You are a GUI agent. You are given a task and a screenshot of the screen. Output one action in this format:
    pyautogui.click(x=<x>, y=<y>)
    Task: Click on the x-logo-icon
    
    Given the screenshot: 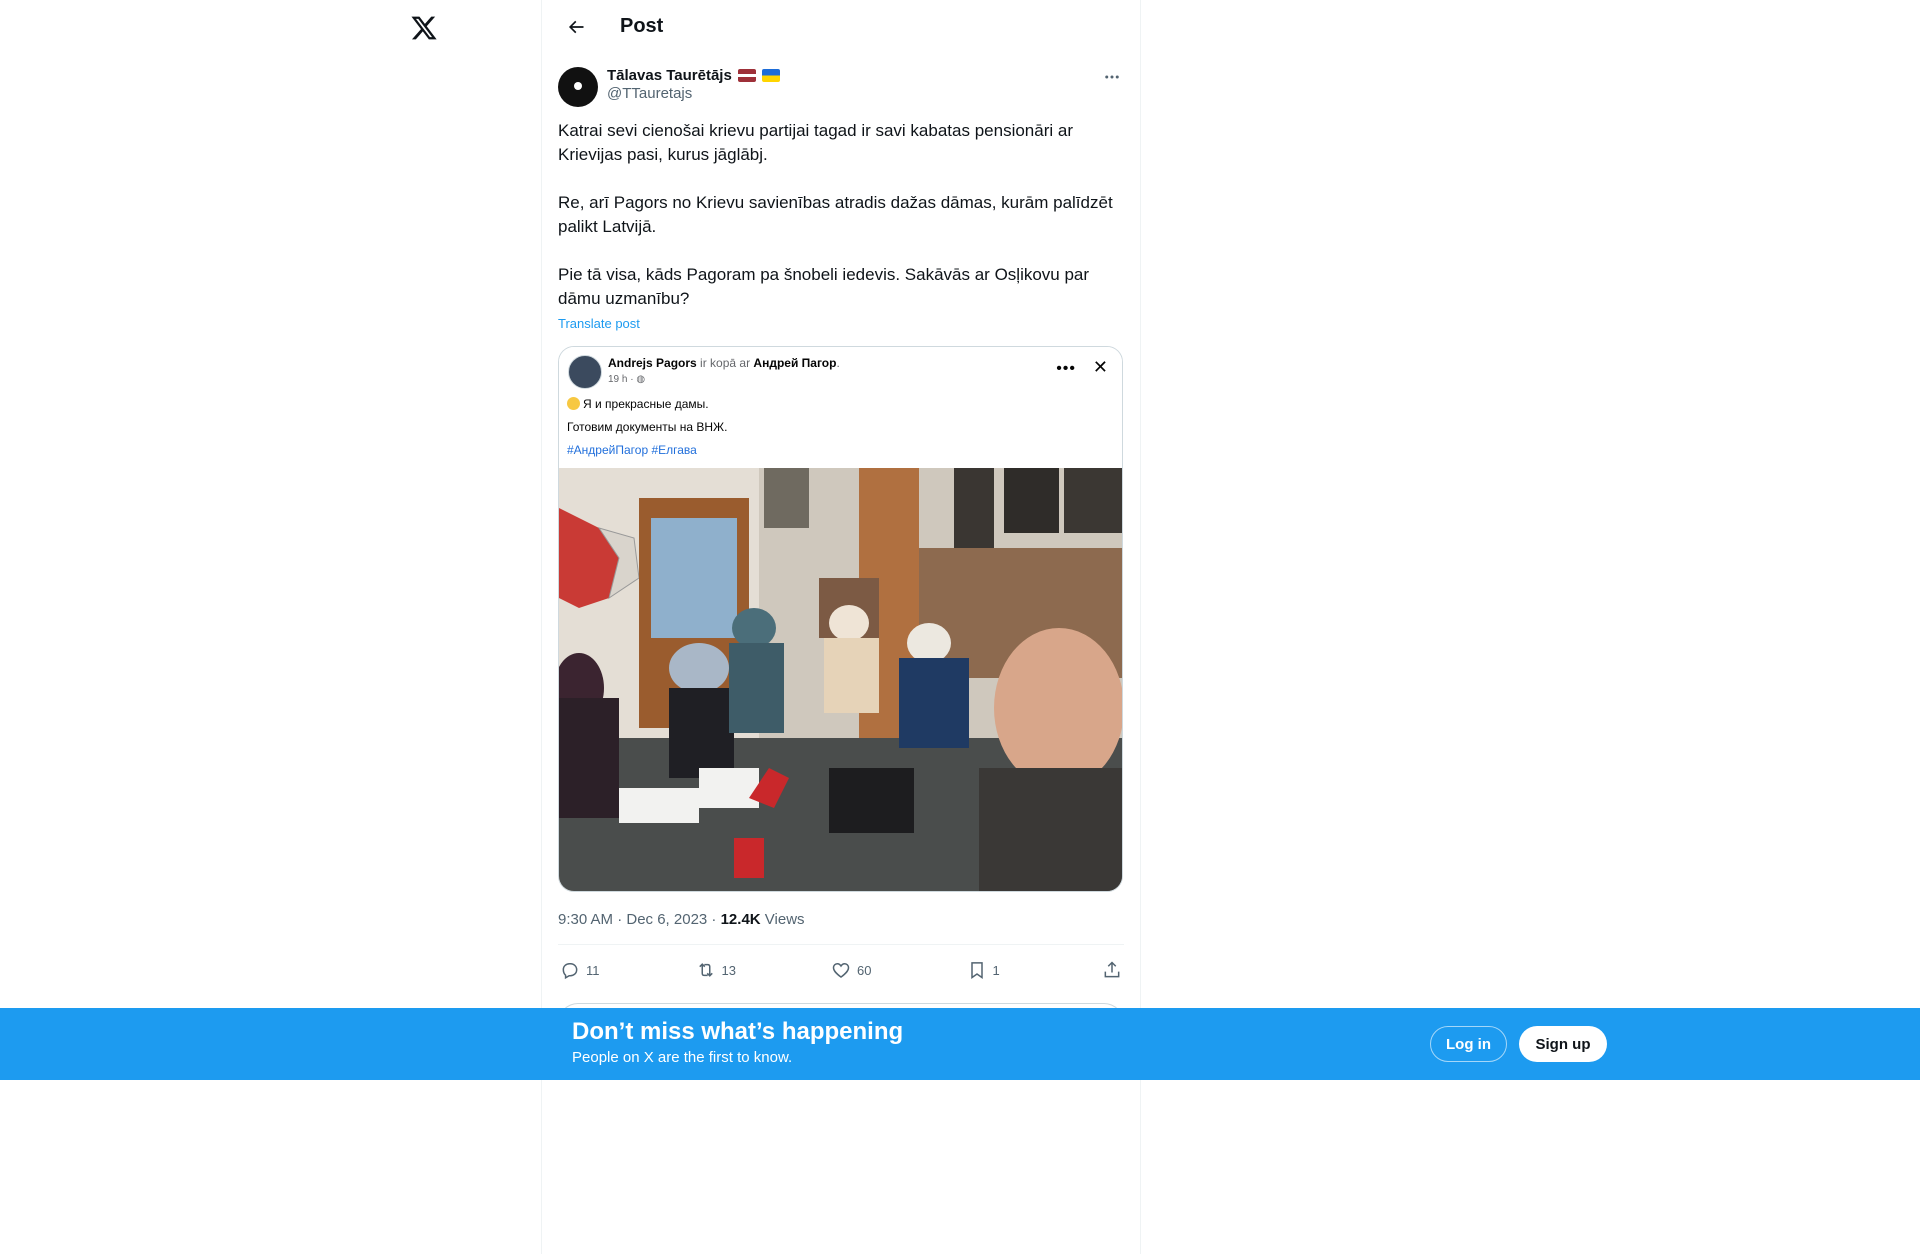 What is the action you would take?
    pyautogui.click(x=424, y=28)
    